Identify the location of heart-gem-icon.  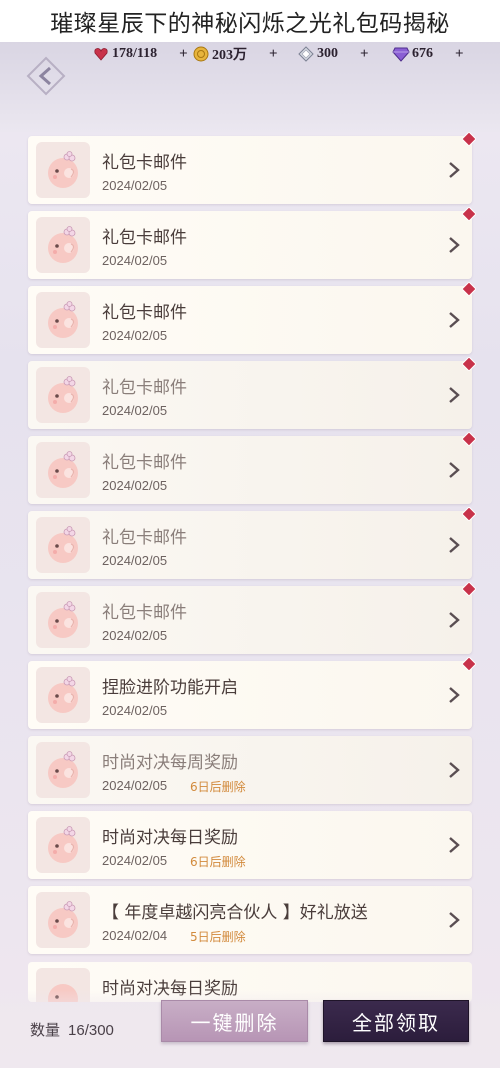
(101, 54).